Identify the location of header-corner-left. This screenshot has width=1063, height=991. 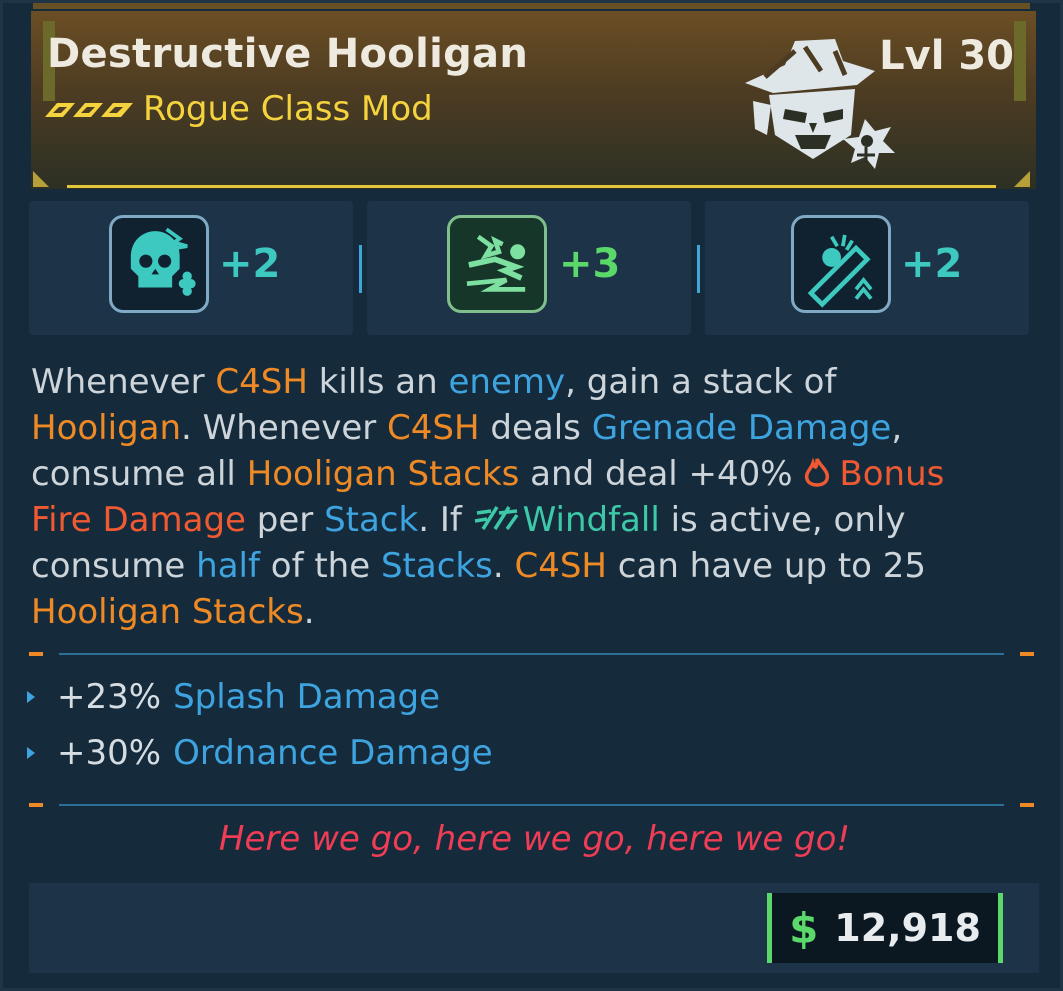
(41, 179).